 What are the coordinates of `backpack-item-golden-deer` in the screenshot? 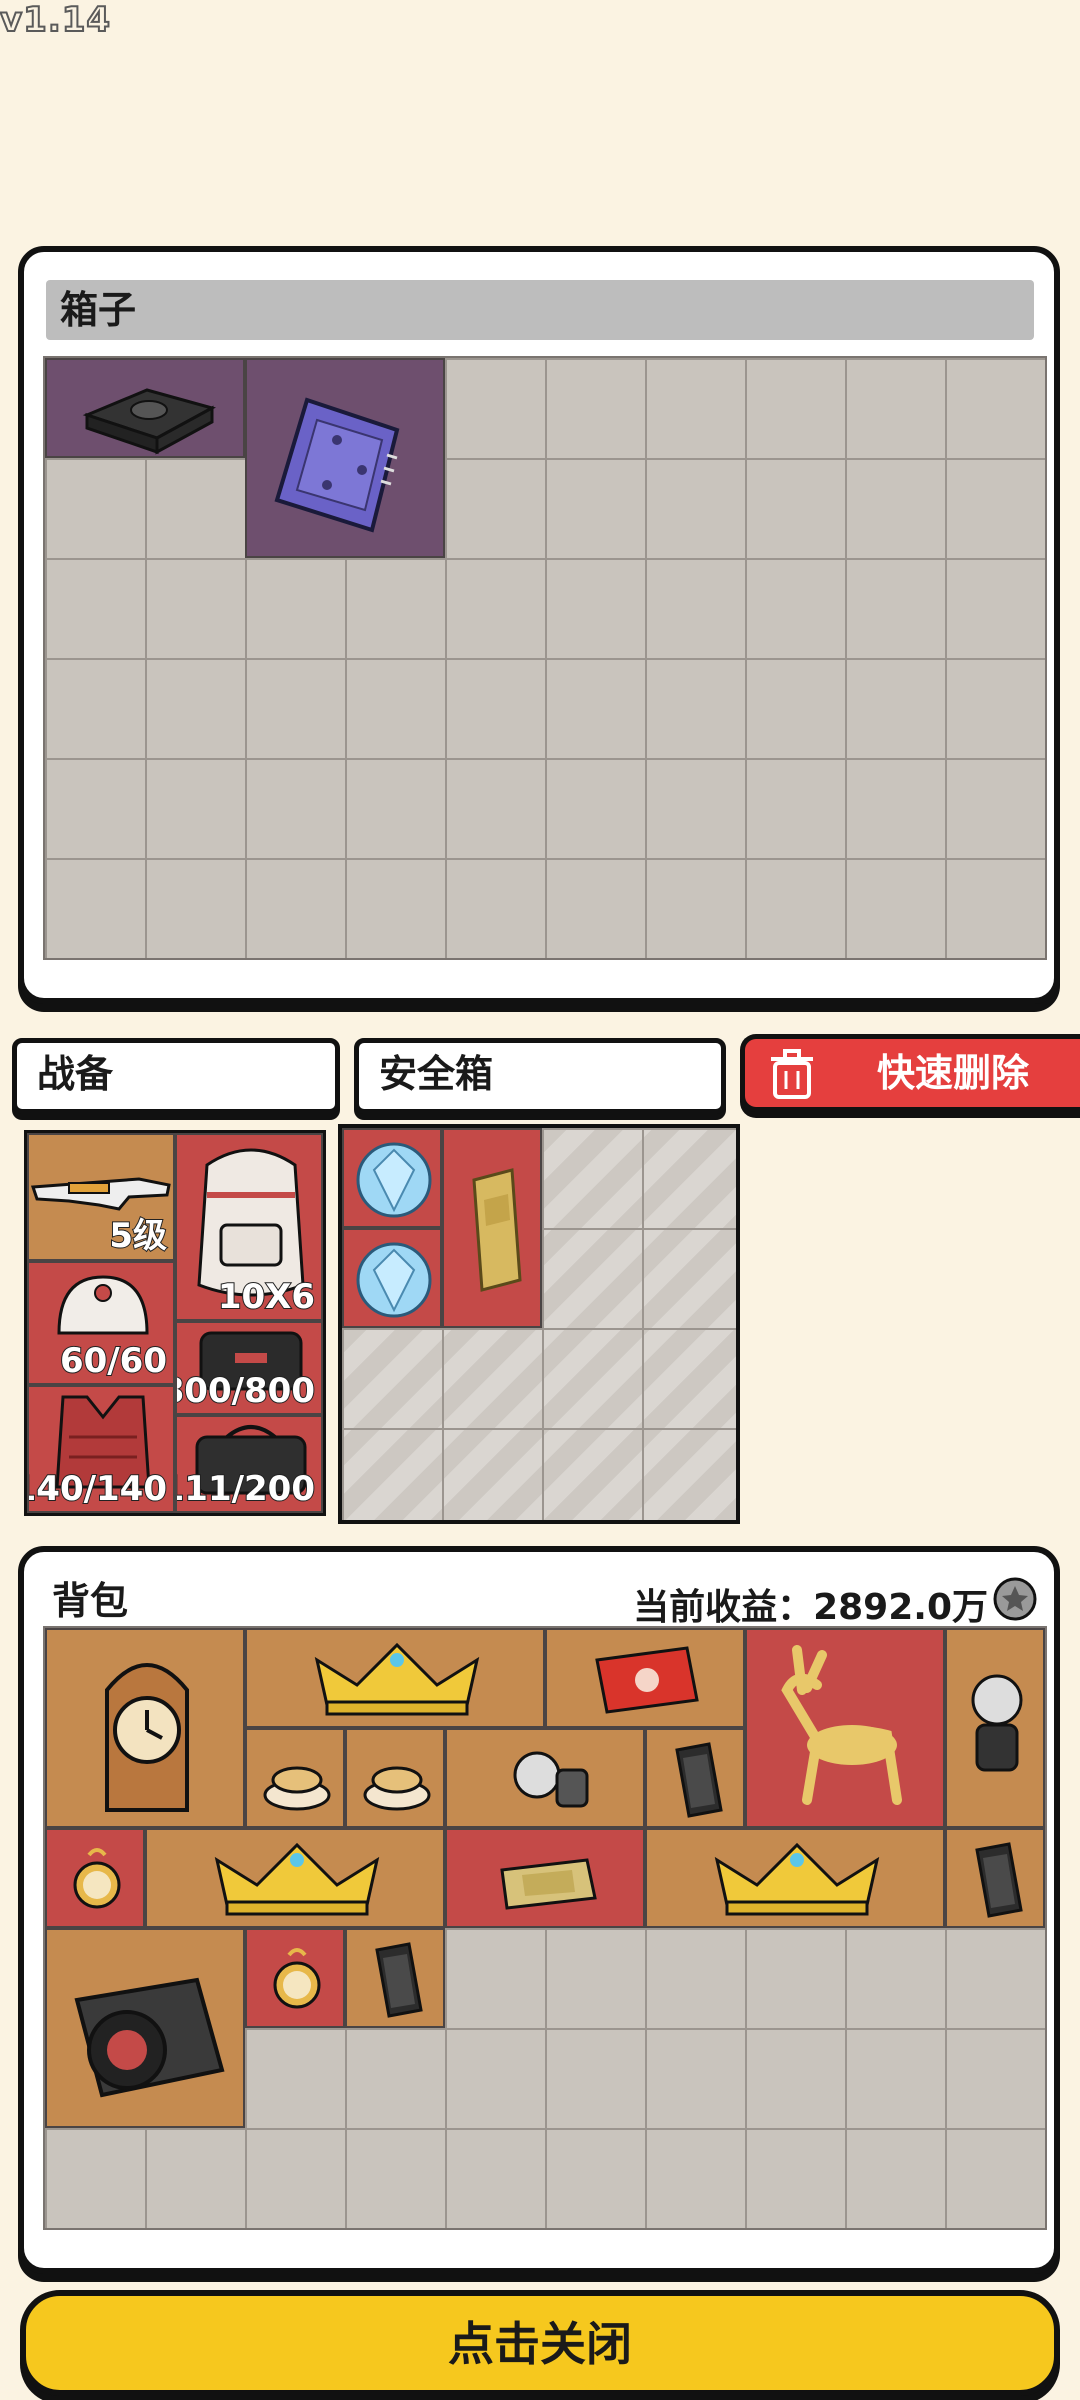 It's located at (845, 1728).